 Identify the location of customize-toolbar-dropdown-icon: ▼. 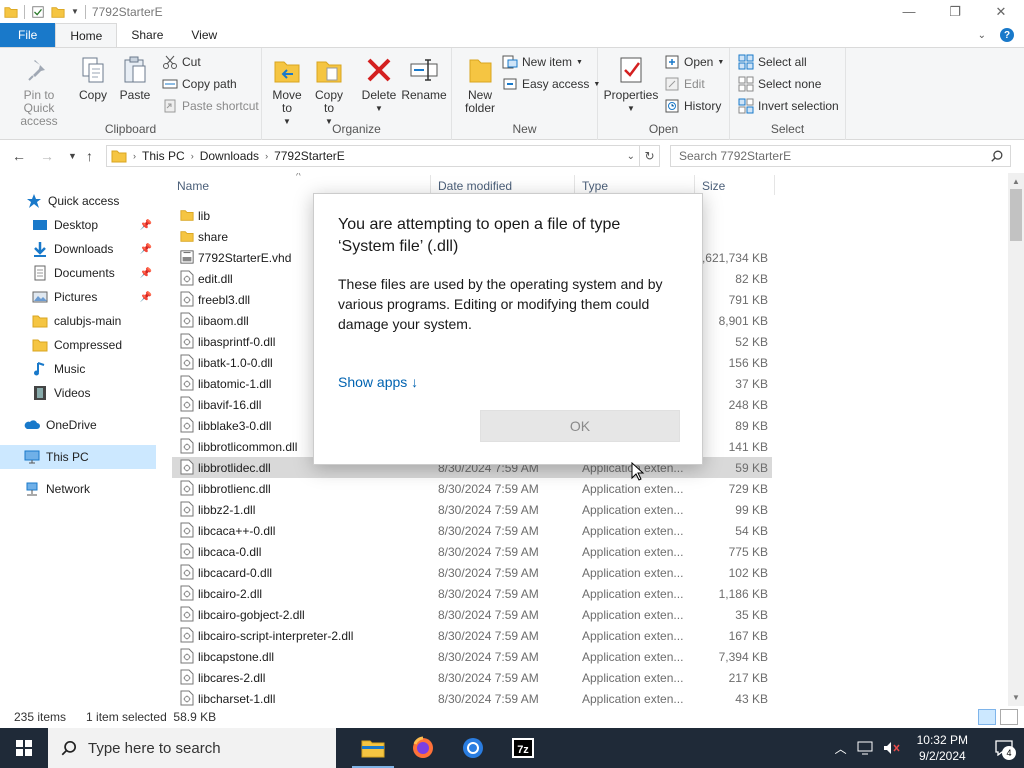
(75, 11).